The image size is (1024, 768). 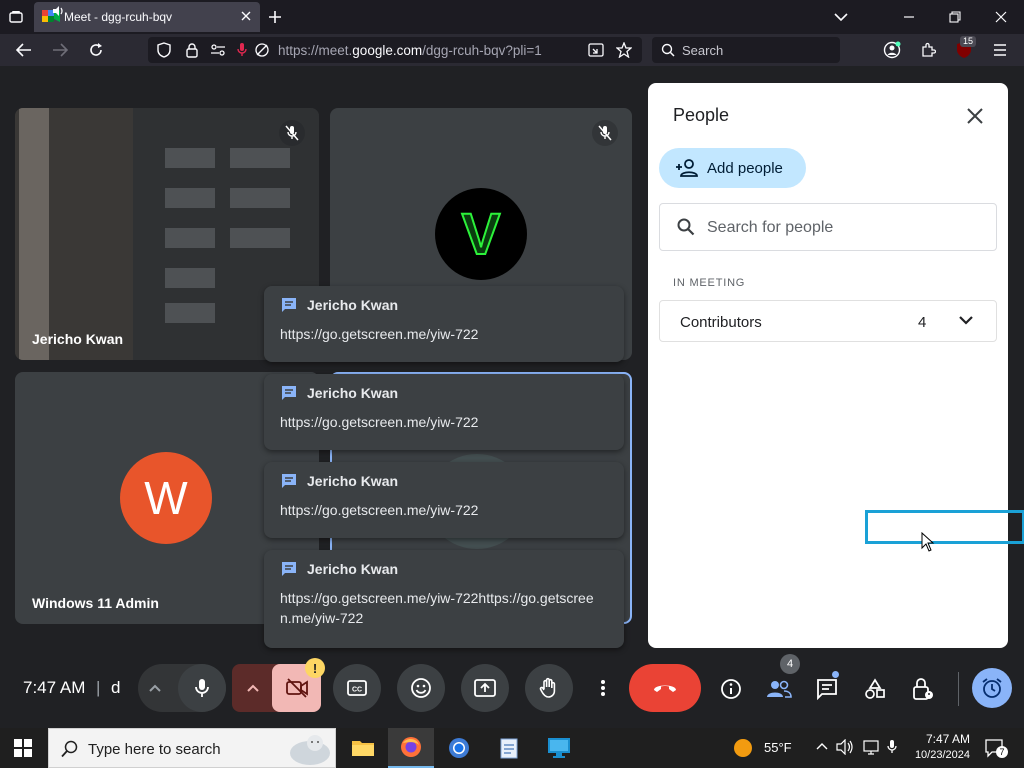 I want to click on tab-close-icon, so click(x=246, y=16).